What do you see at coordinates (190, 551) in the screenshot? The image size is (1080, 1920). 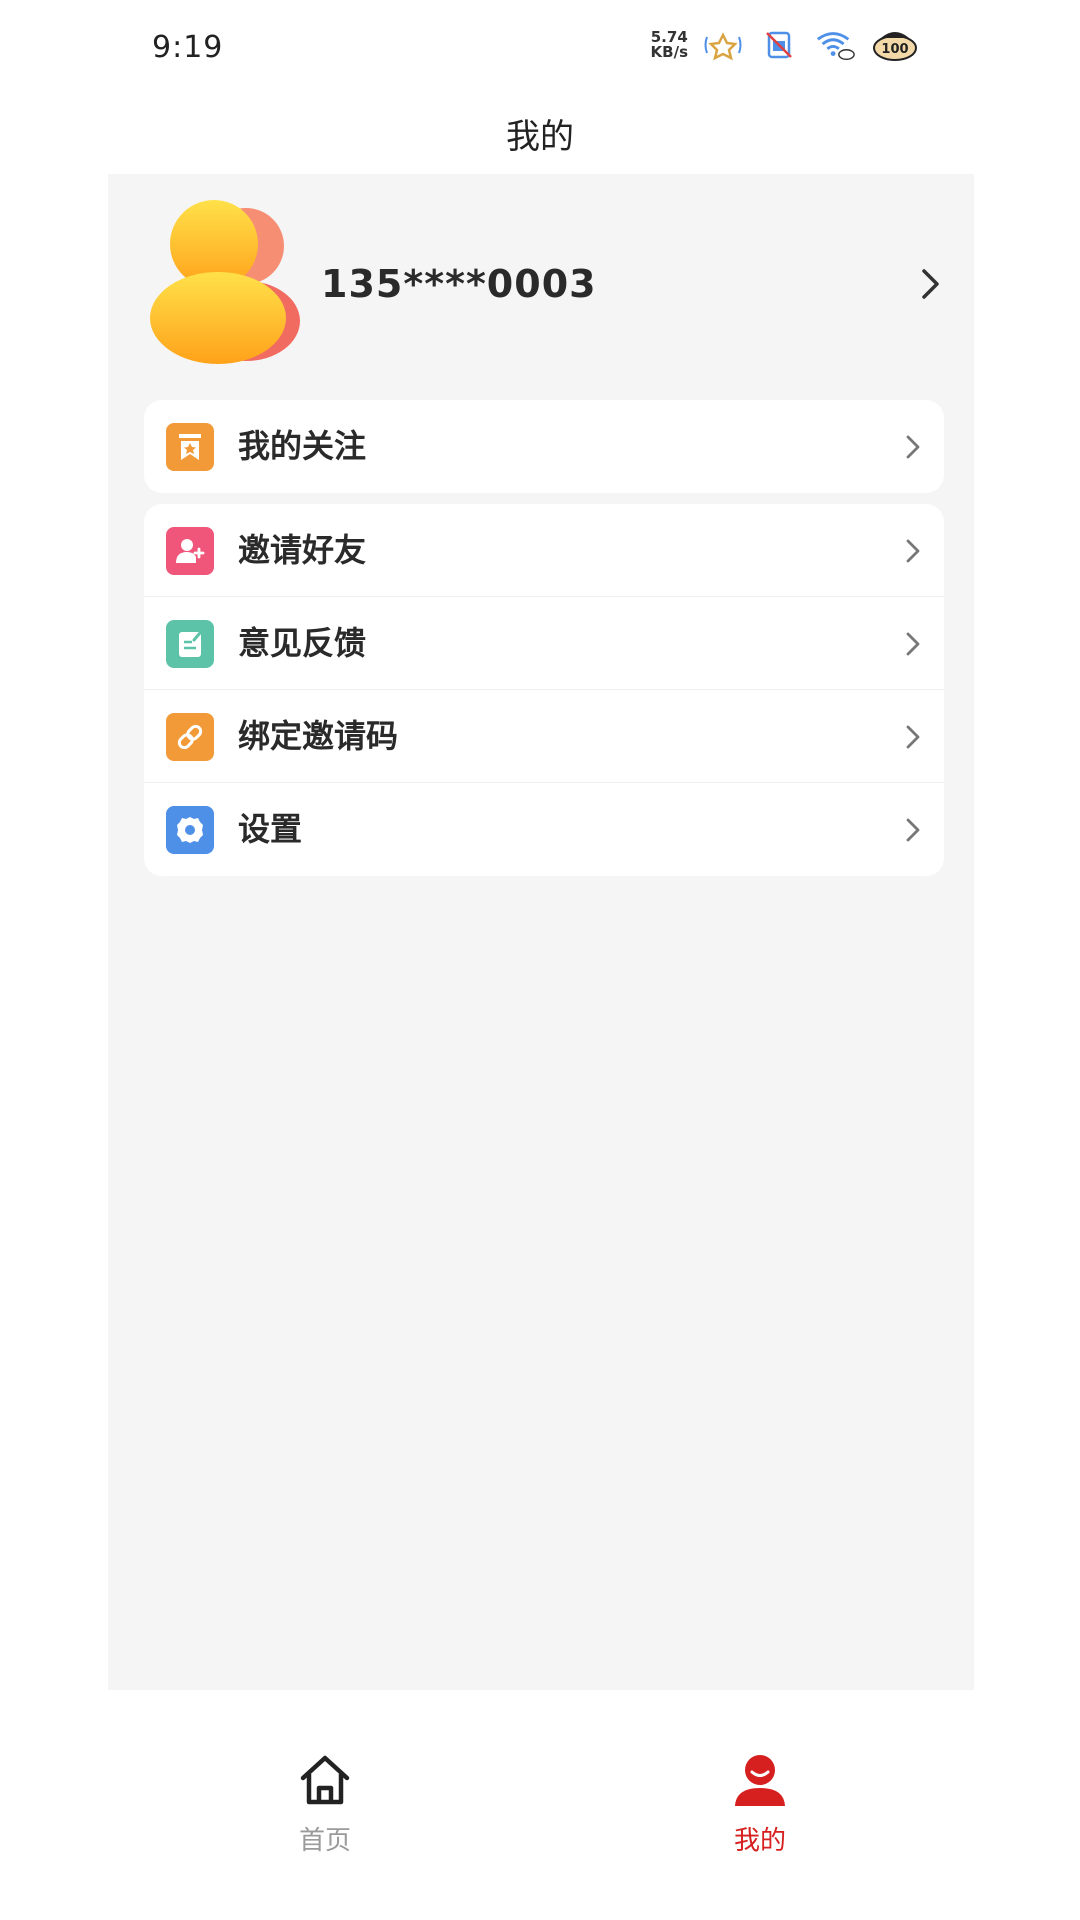 I see `add-user-icon` at bounding box center [190, 551].